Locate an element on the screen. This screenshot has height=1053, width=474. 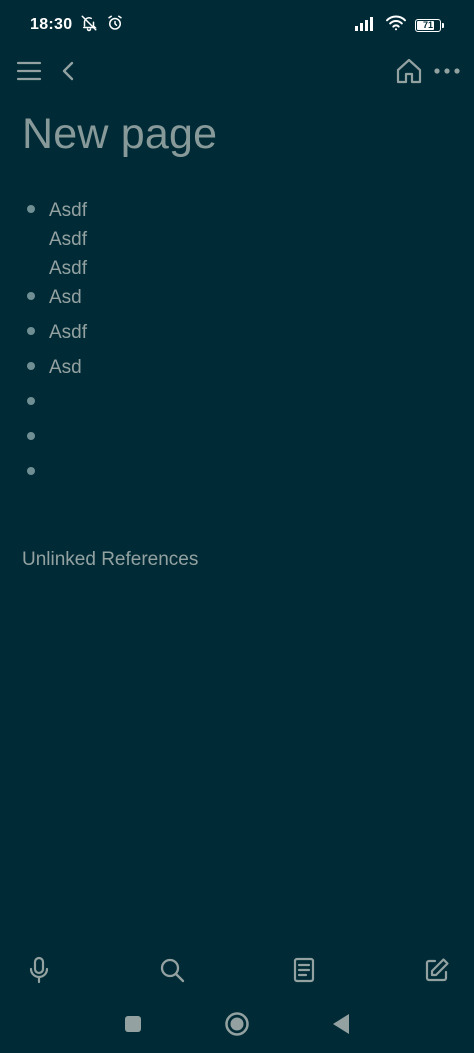
nav-back-icon is located at coordinates (341, 1024).